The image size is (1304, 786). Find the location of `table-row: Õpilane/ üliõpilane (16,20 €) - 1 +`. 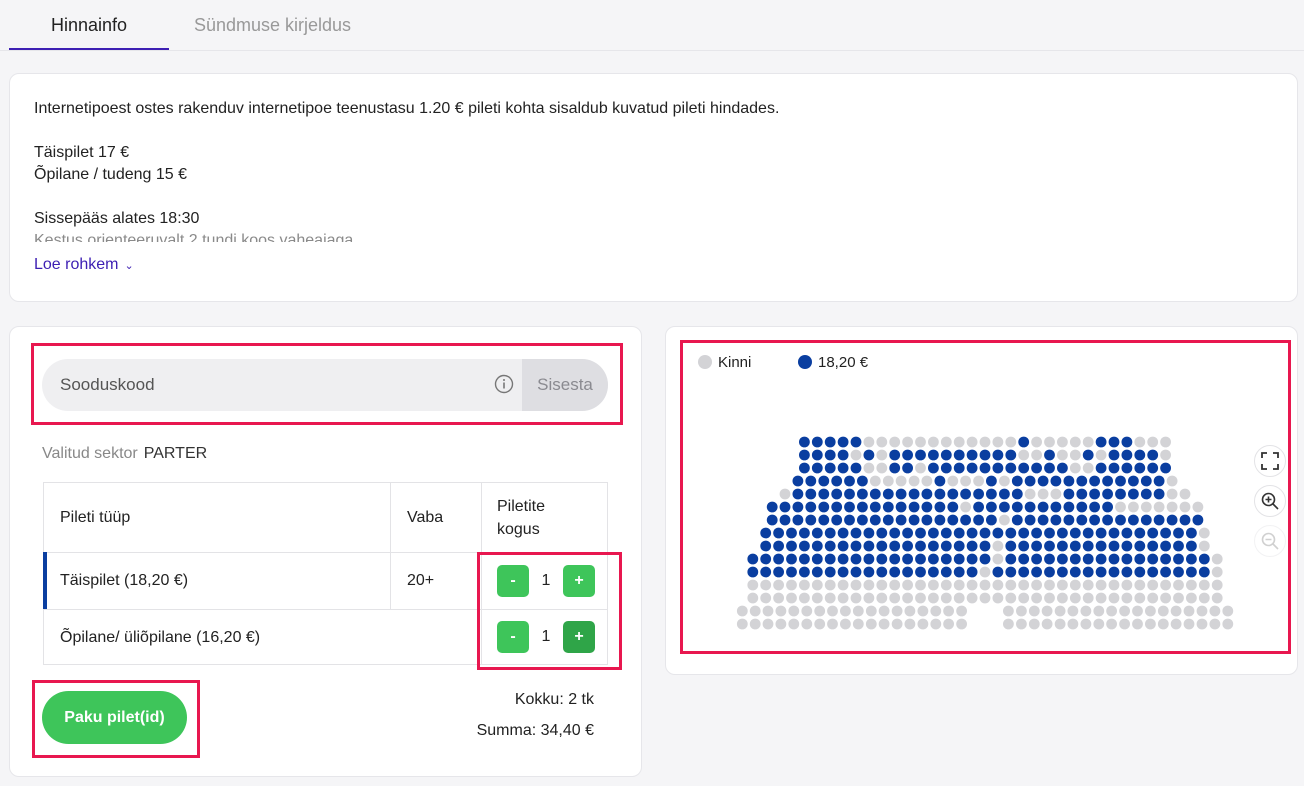

table-row: Õpilane/ üliõpilane (16,20 €) - 1 + is located at coordinates (325, 637).